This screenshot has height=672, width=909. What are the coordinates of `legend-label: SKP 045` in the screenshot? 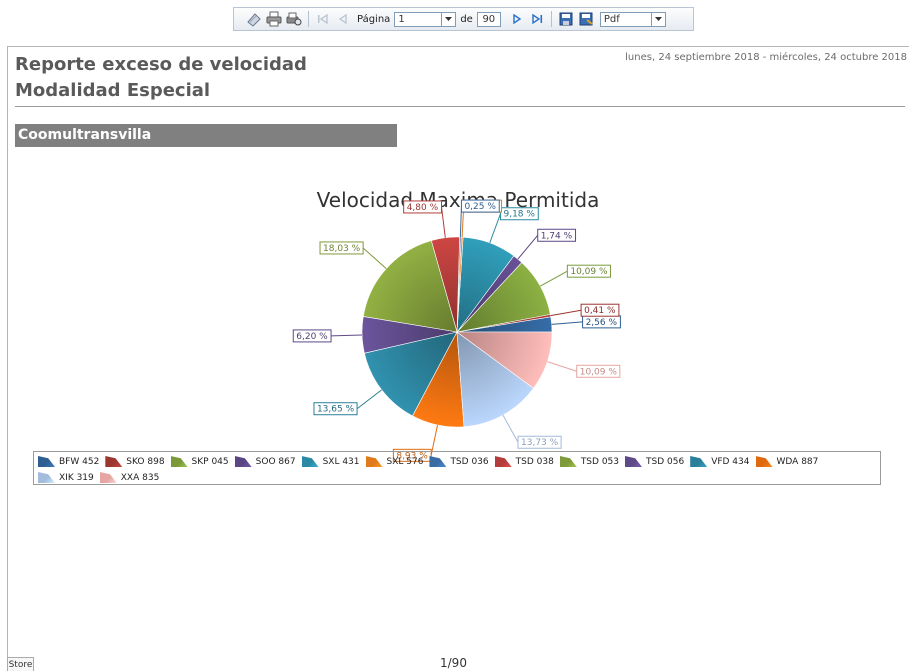 It's located at (210, 461).